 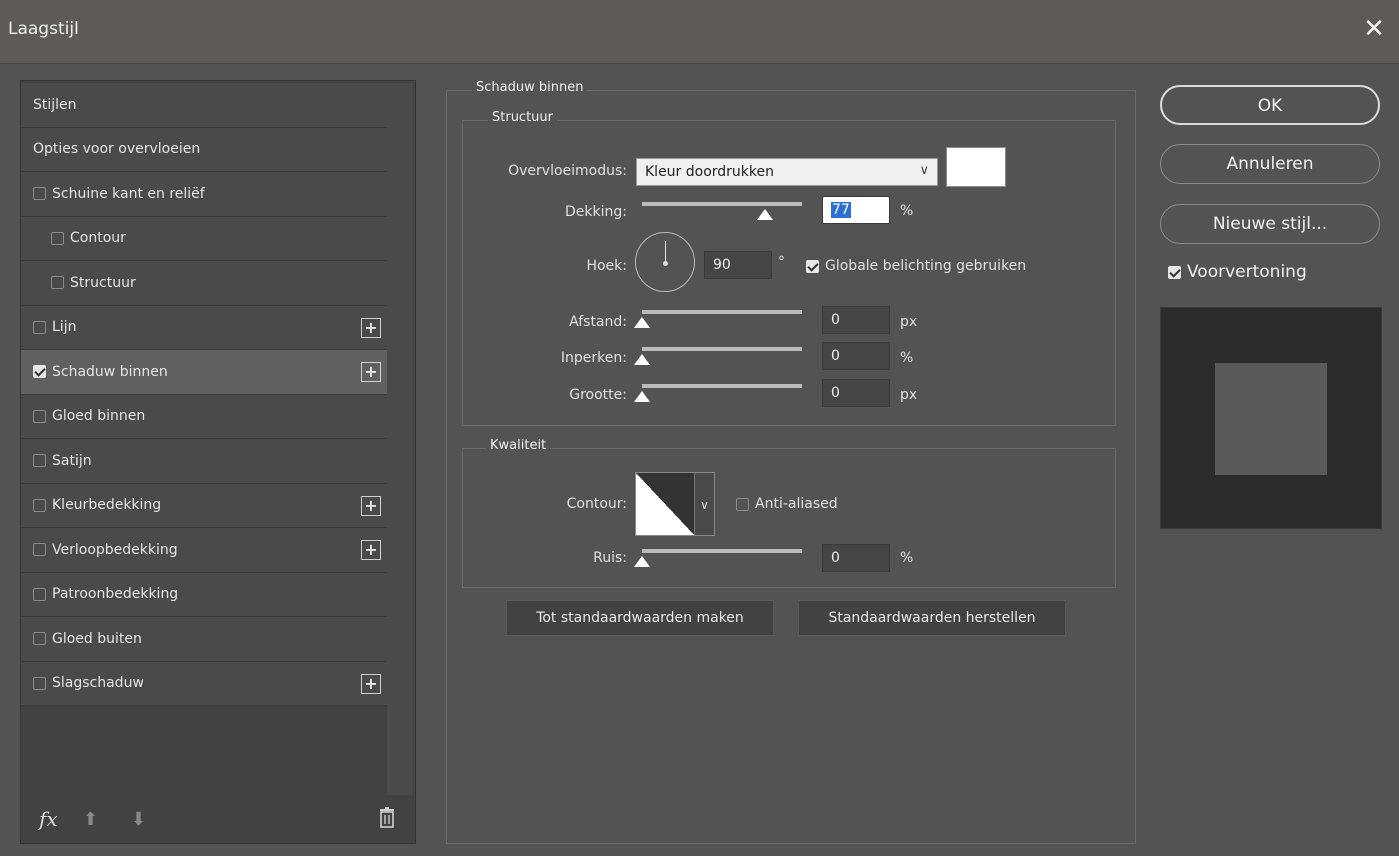 I want to click on sidebar-item-label: Kleurbedekking, so click(x=107, y=505).